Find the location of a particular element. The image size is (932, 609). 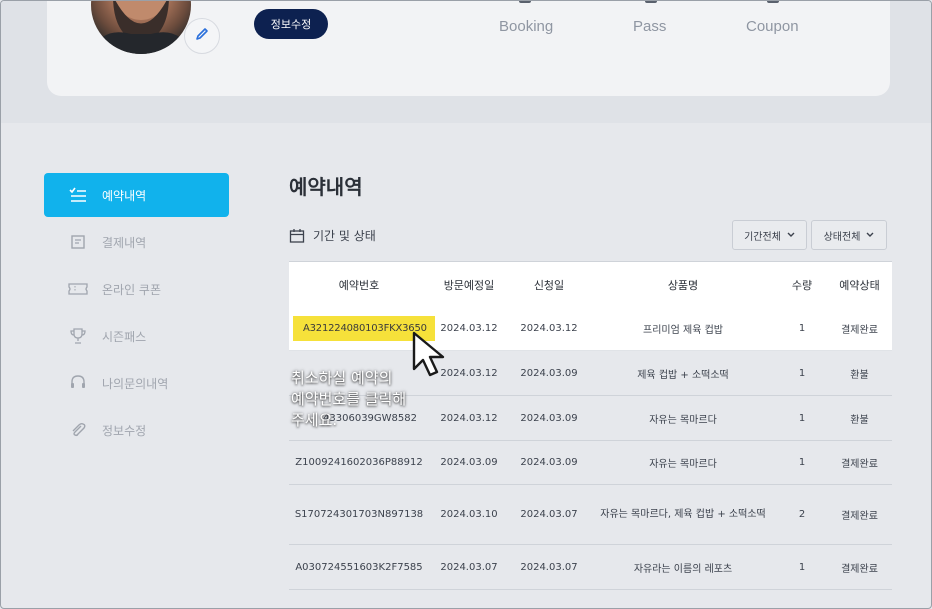

visit-date: 2024.03.09 is located at coordinates (469, 462).